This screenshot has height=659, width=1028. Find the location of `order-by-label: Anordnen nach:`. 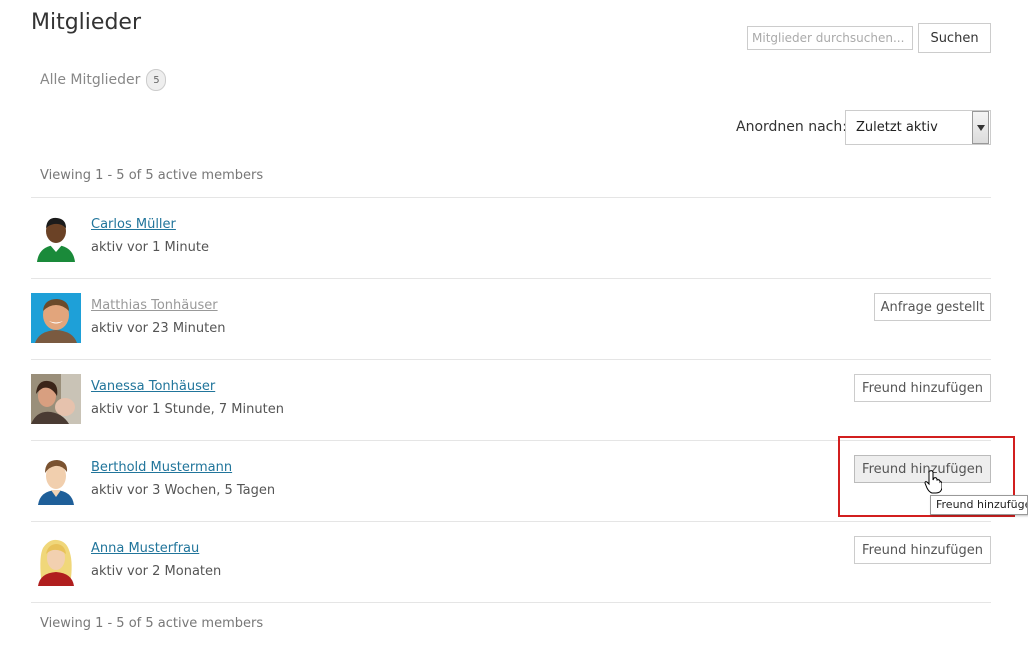

order-by-label: Anordnen nach: is located at coordinates (791, 127).